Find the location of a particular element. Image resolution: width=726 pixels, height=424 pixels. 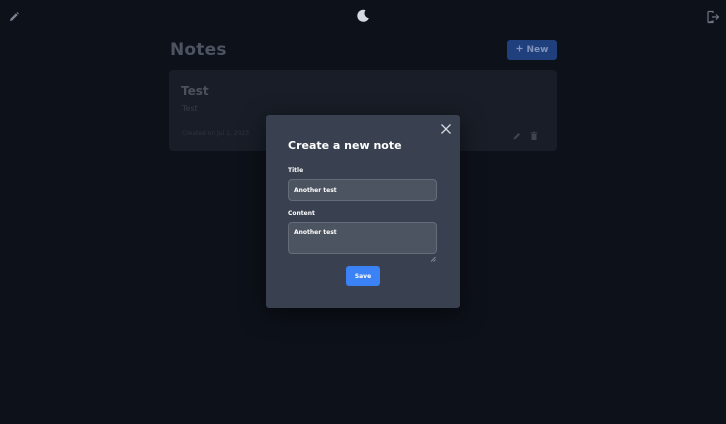

note-date: Created on Jul 1, 2023 is located at coordinates (216, 133).